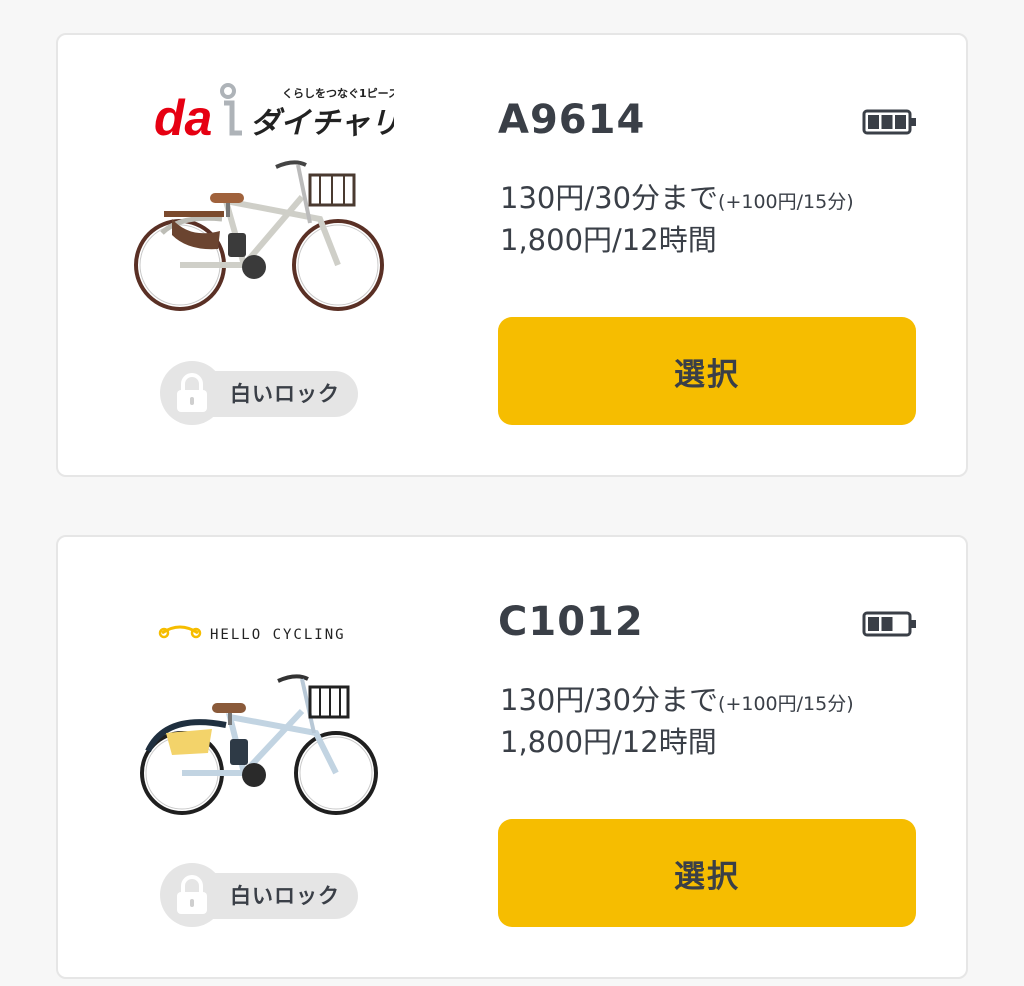 This screenshot has width=1024, height=986. I want to click on daichari-logo: da くらしをつなぐ1ピース ダイチャリ, so click(274, 114).